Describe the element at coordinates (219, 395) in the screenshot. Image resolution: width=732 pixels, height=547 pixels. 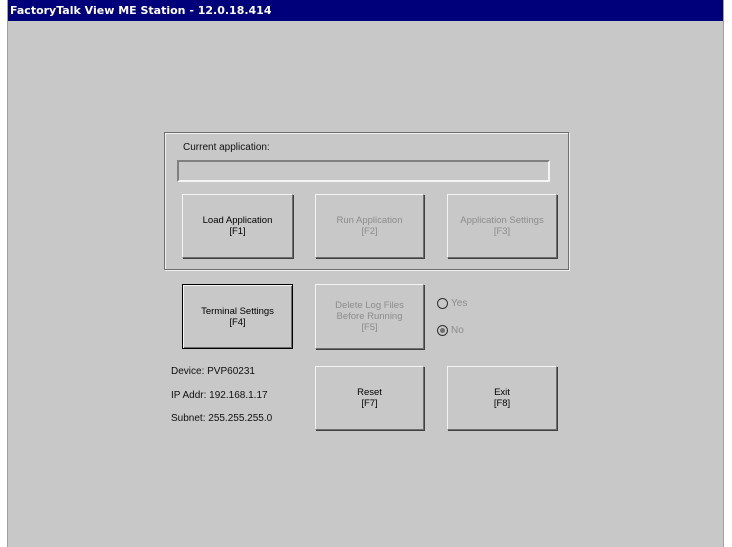
I see `ip-address: IP Addr: 192.168.1.17` at that location.